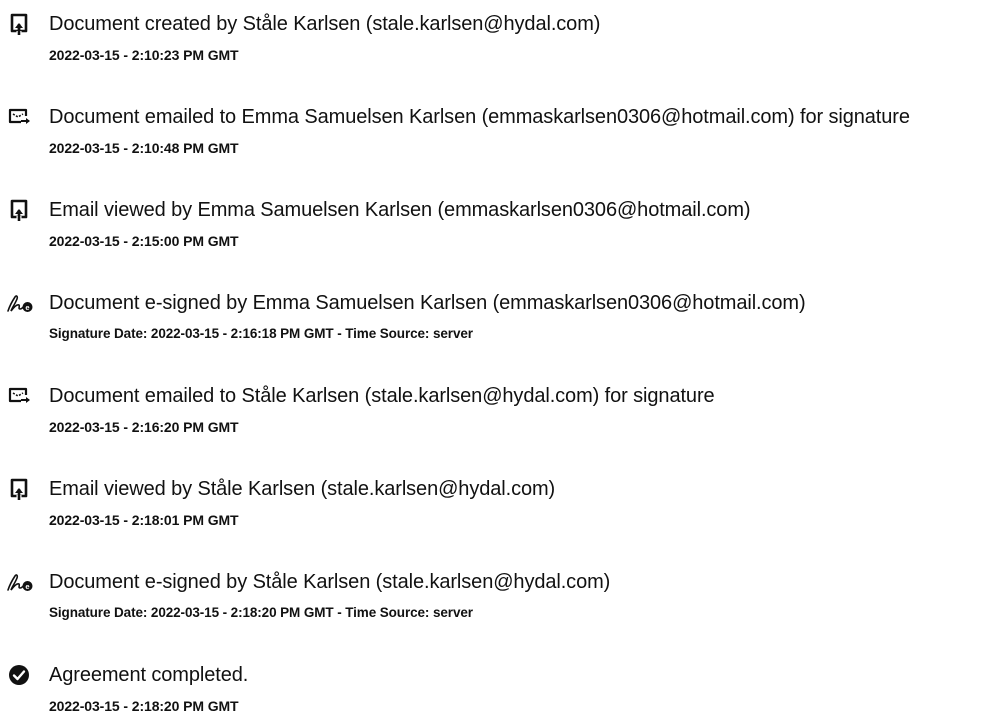 This screenshot has height=721, width=991. What do you see at coordinates (144, 706) in the screenshot?
I see `event-timestamp: 2022-03-15 - 2:18:20 PM GMT` at bounding box center [144, 706].